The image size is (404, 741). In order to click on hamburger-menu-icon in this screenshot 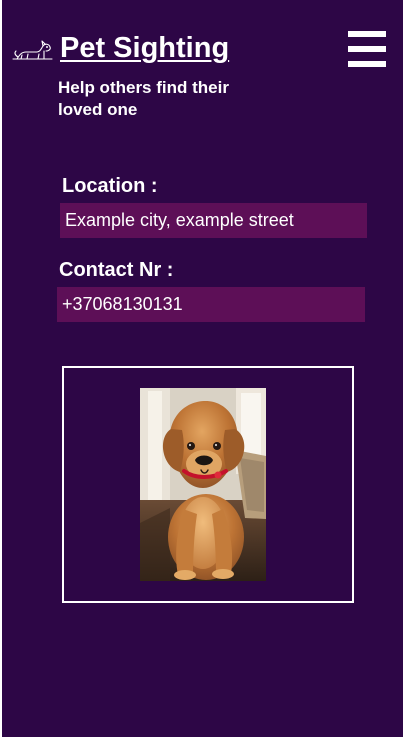, I will do `click(367, 49)`.